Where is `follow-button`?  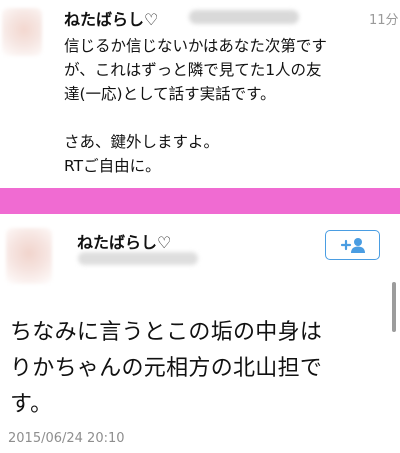
follow-button is located at coordinates (352, 245).